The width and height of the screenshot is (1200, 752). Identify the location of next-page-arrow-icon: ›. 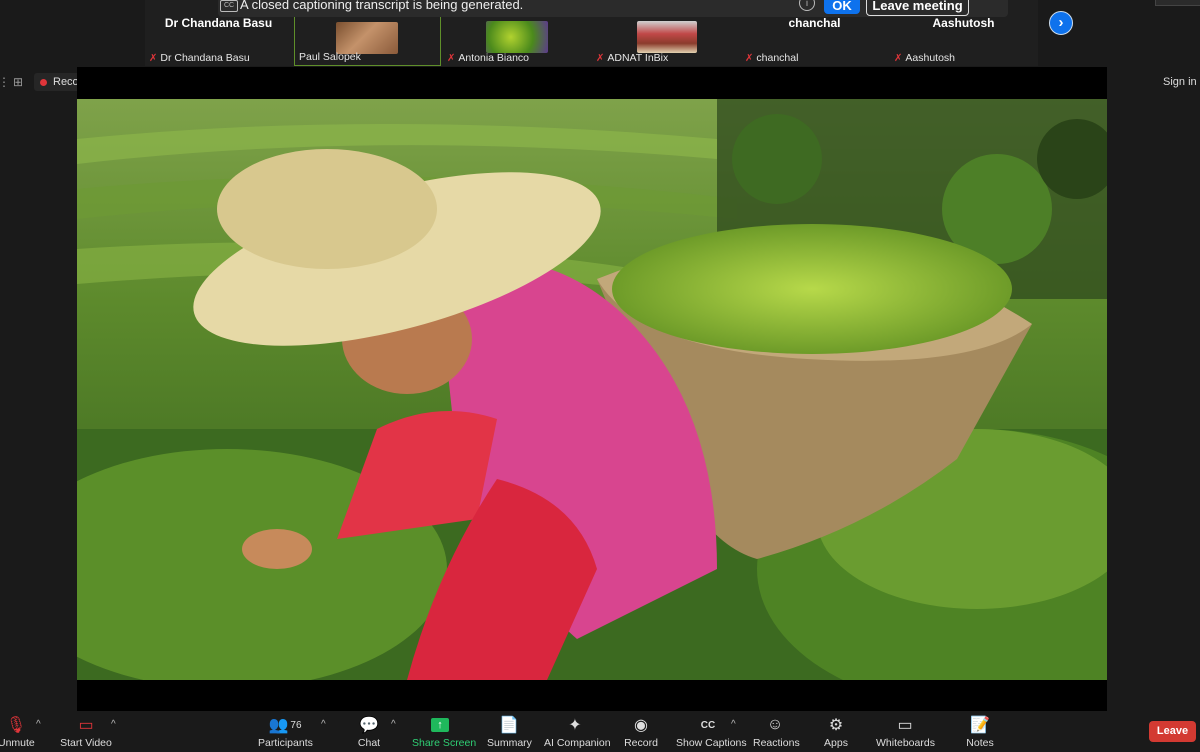
(1061, 23).